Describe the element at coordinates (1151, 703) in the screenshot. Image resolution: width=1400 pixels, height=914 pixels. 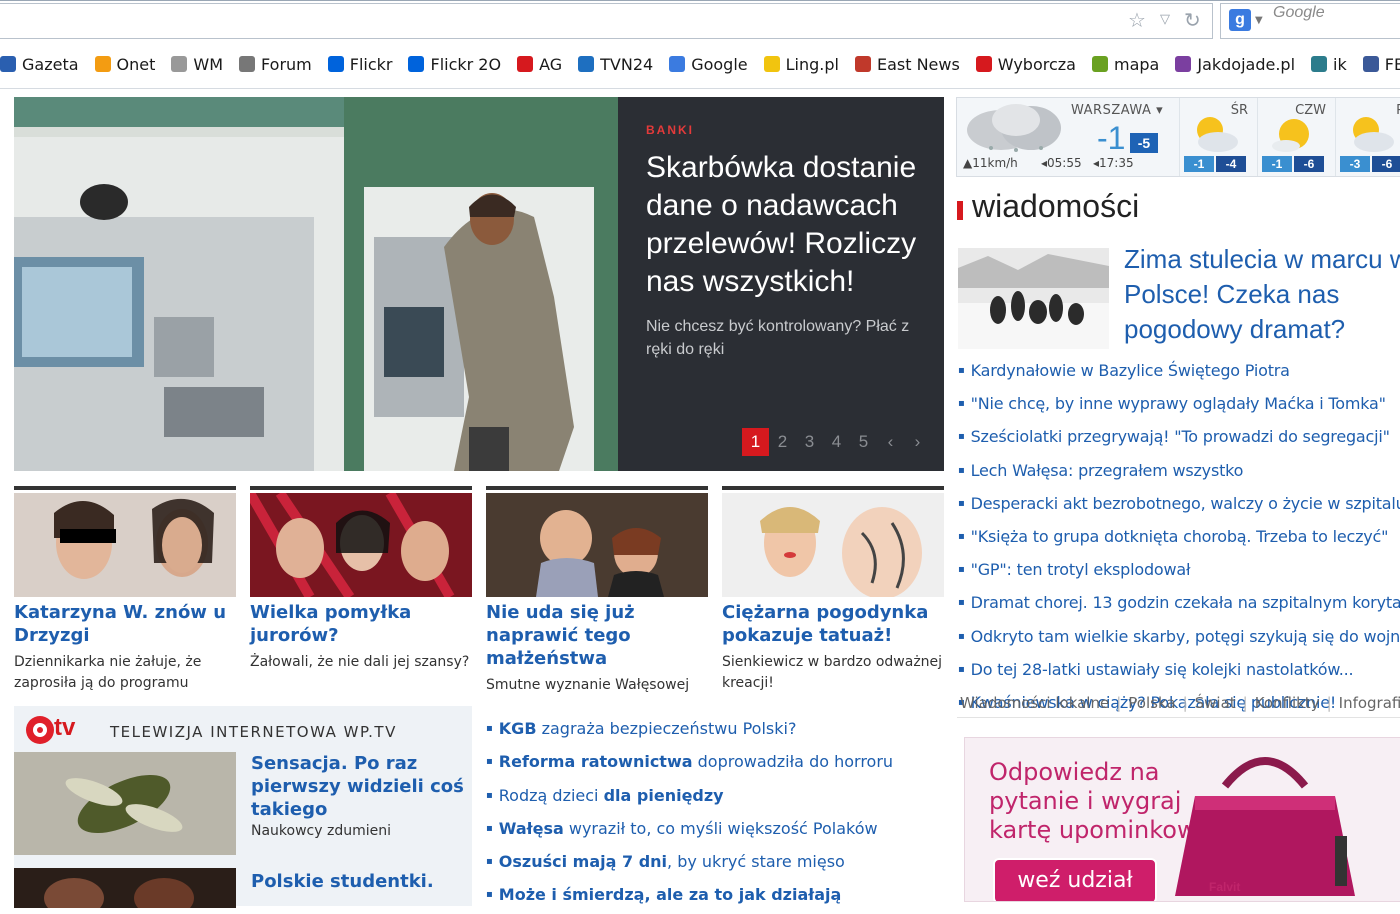
I see `category-link: Polska` at that location.